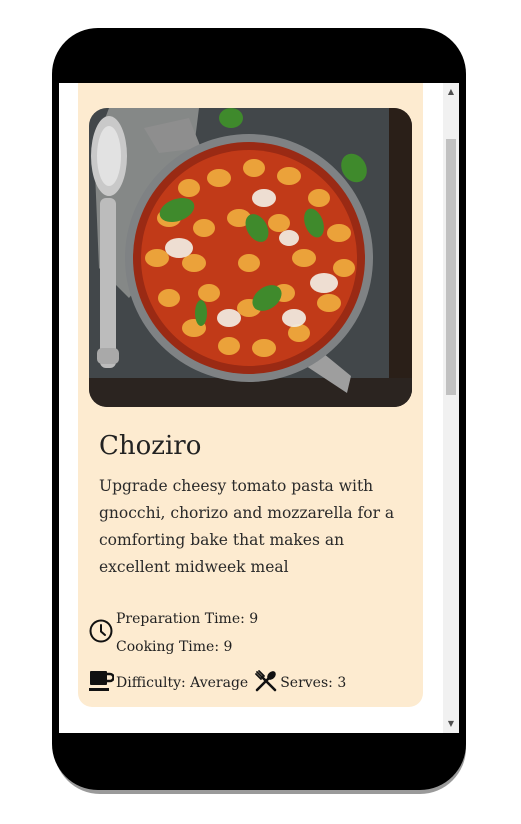 The height and width of the screenshot is (824, 521). What do you see at coordinates (451, 92) in the screenshot?
I see `scroll-up-arrow-icon: ▲` at bounding box center [451, 92].